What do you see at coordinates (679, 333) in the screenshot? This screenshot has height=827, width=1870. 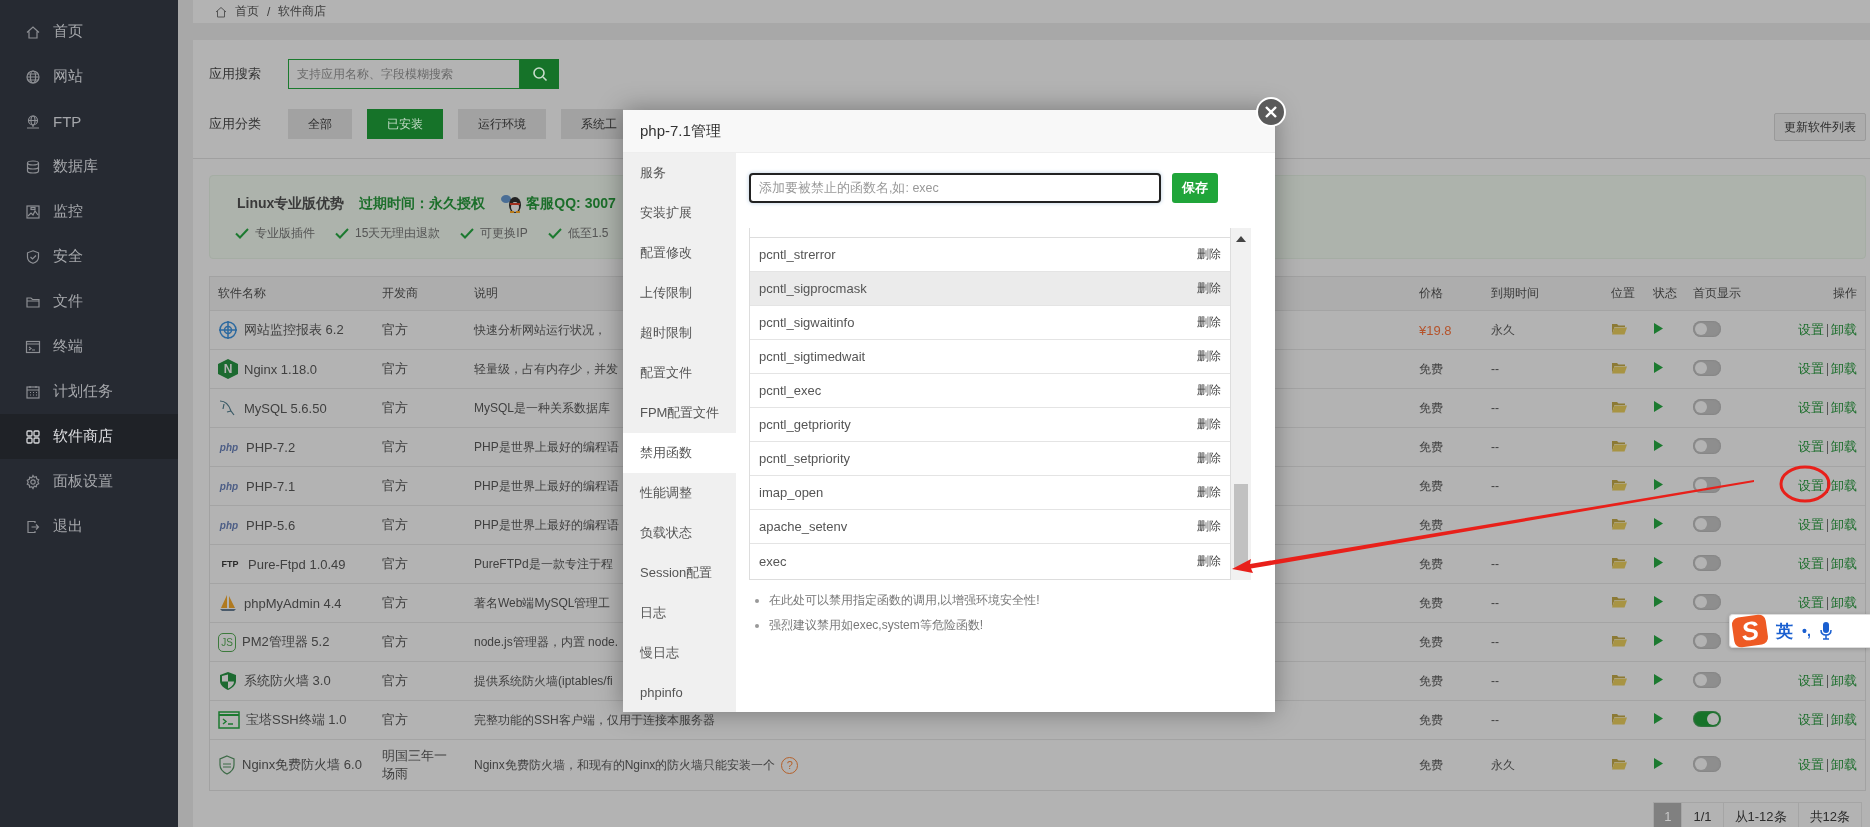 I see `modal-nav-item: 超时限制` at bounding box center [679, 333].